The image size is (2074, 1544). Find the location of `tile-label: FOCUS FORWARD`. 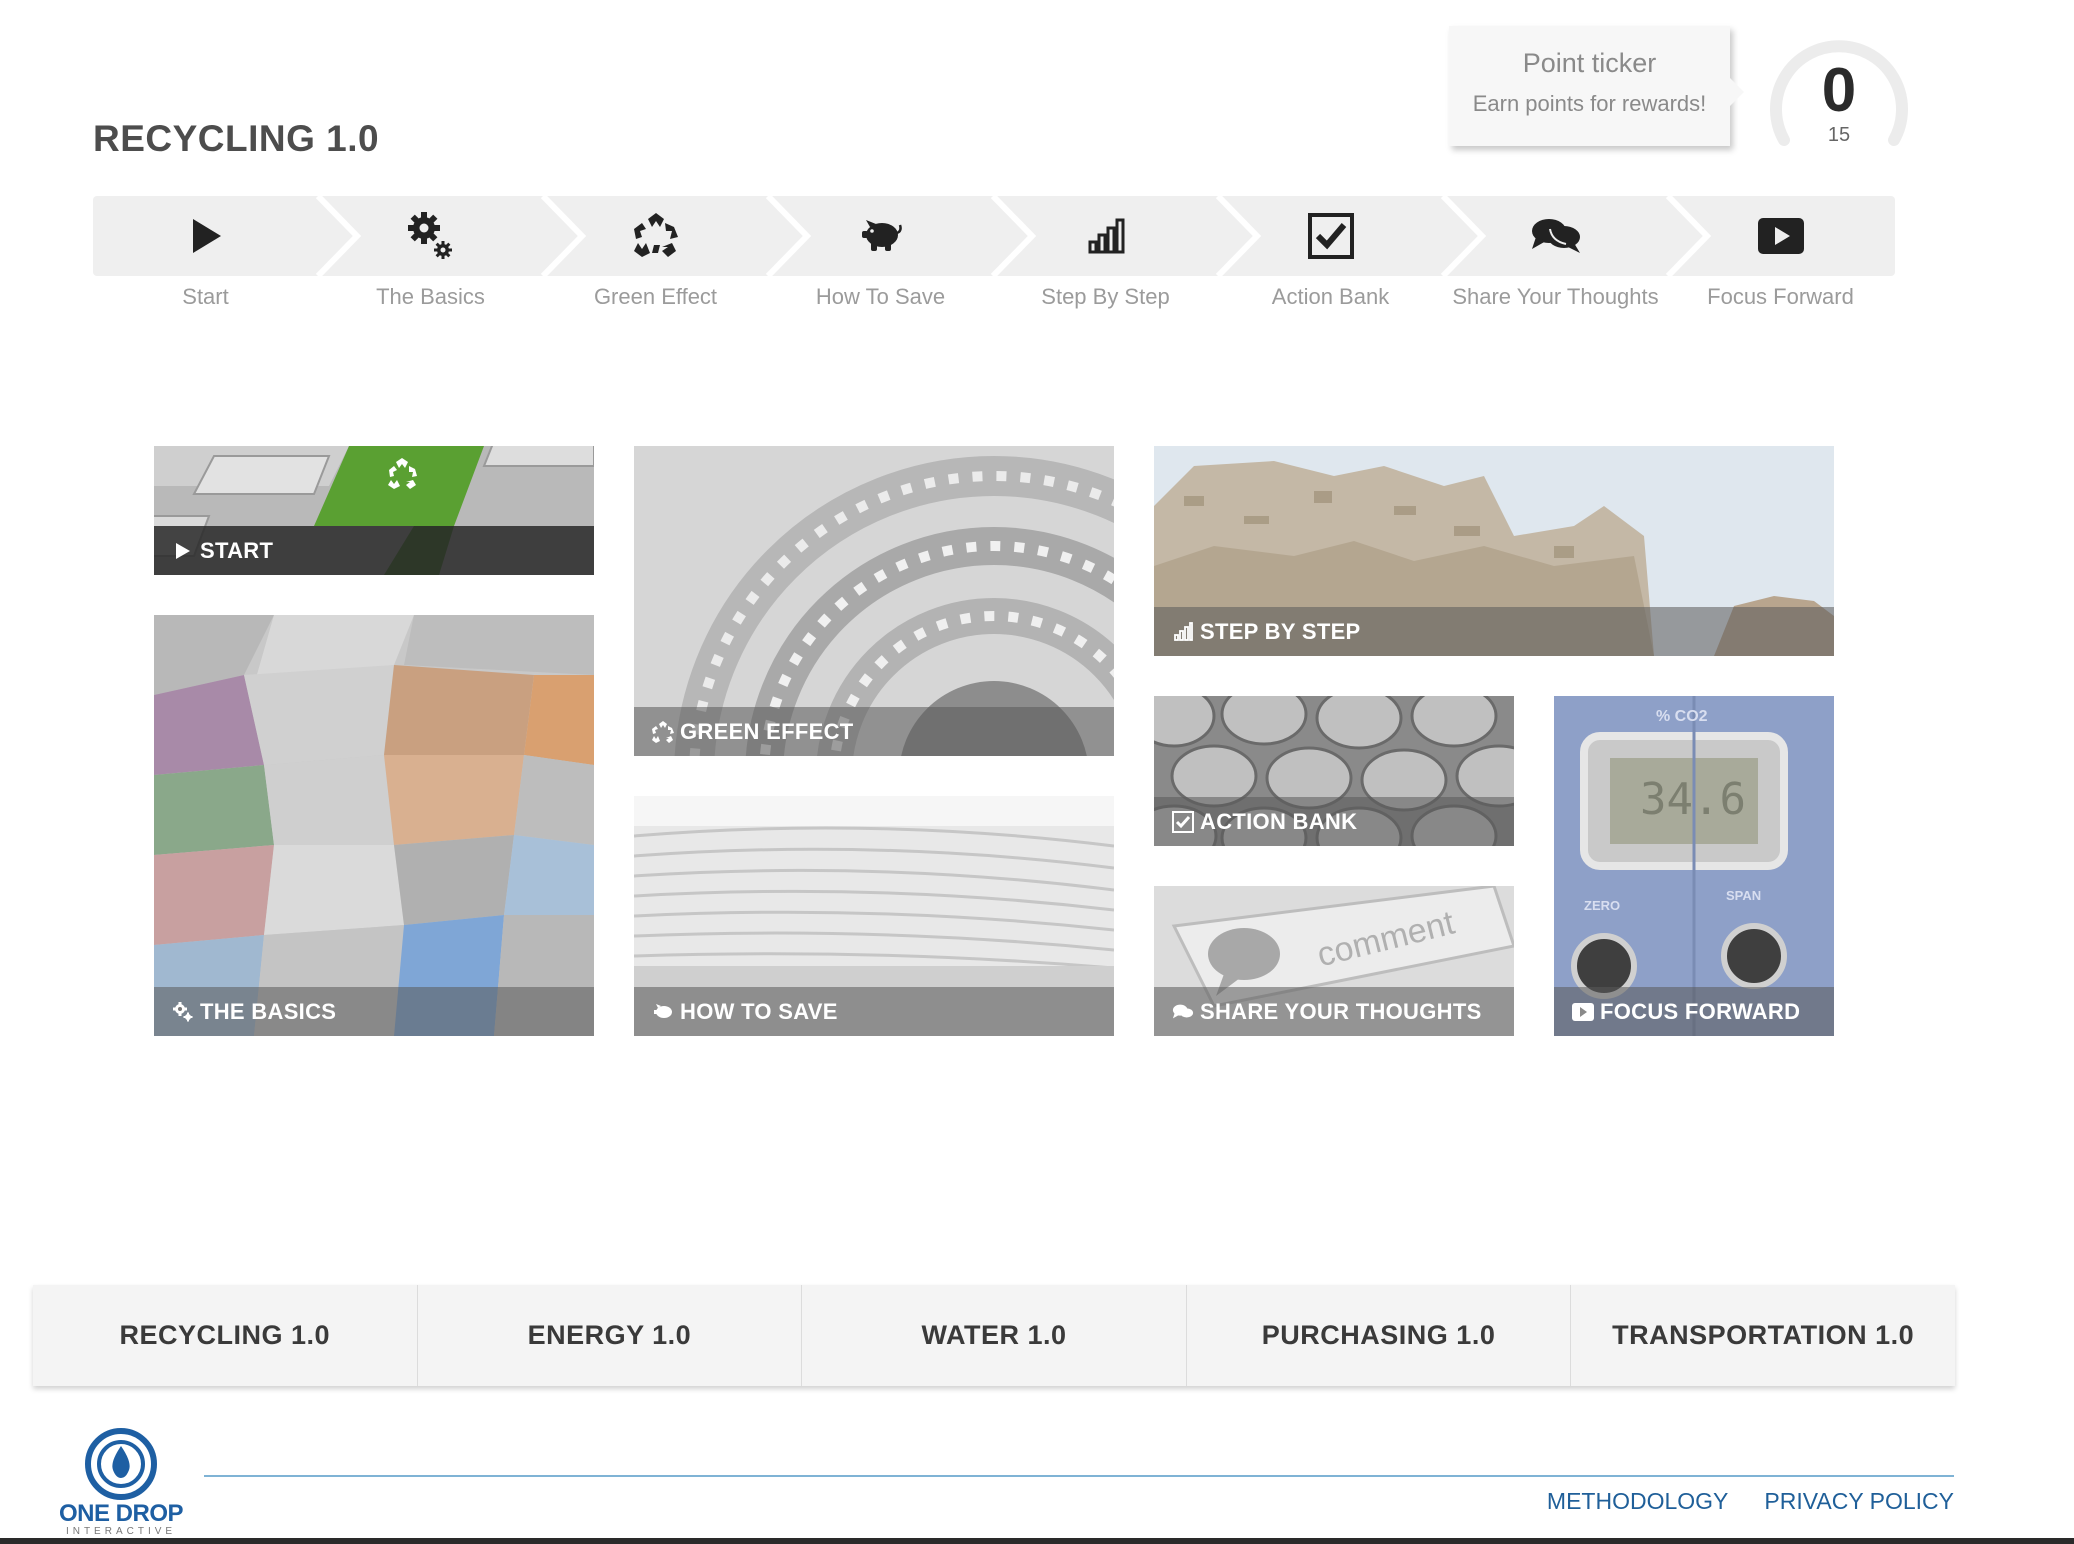

tile-label: FOCUS FORWARD is located at coordinates (1700, 1011).